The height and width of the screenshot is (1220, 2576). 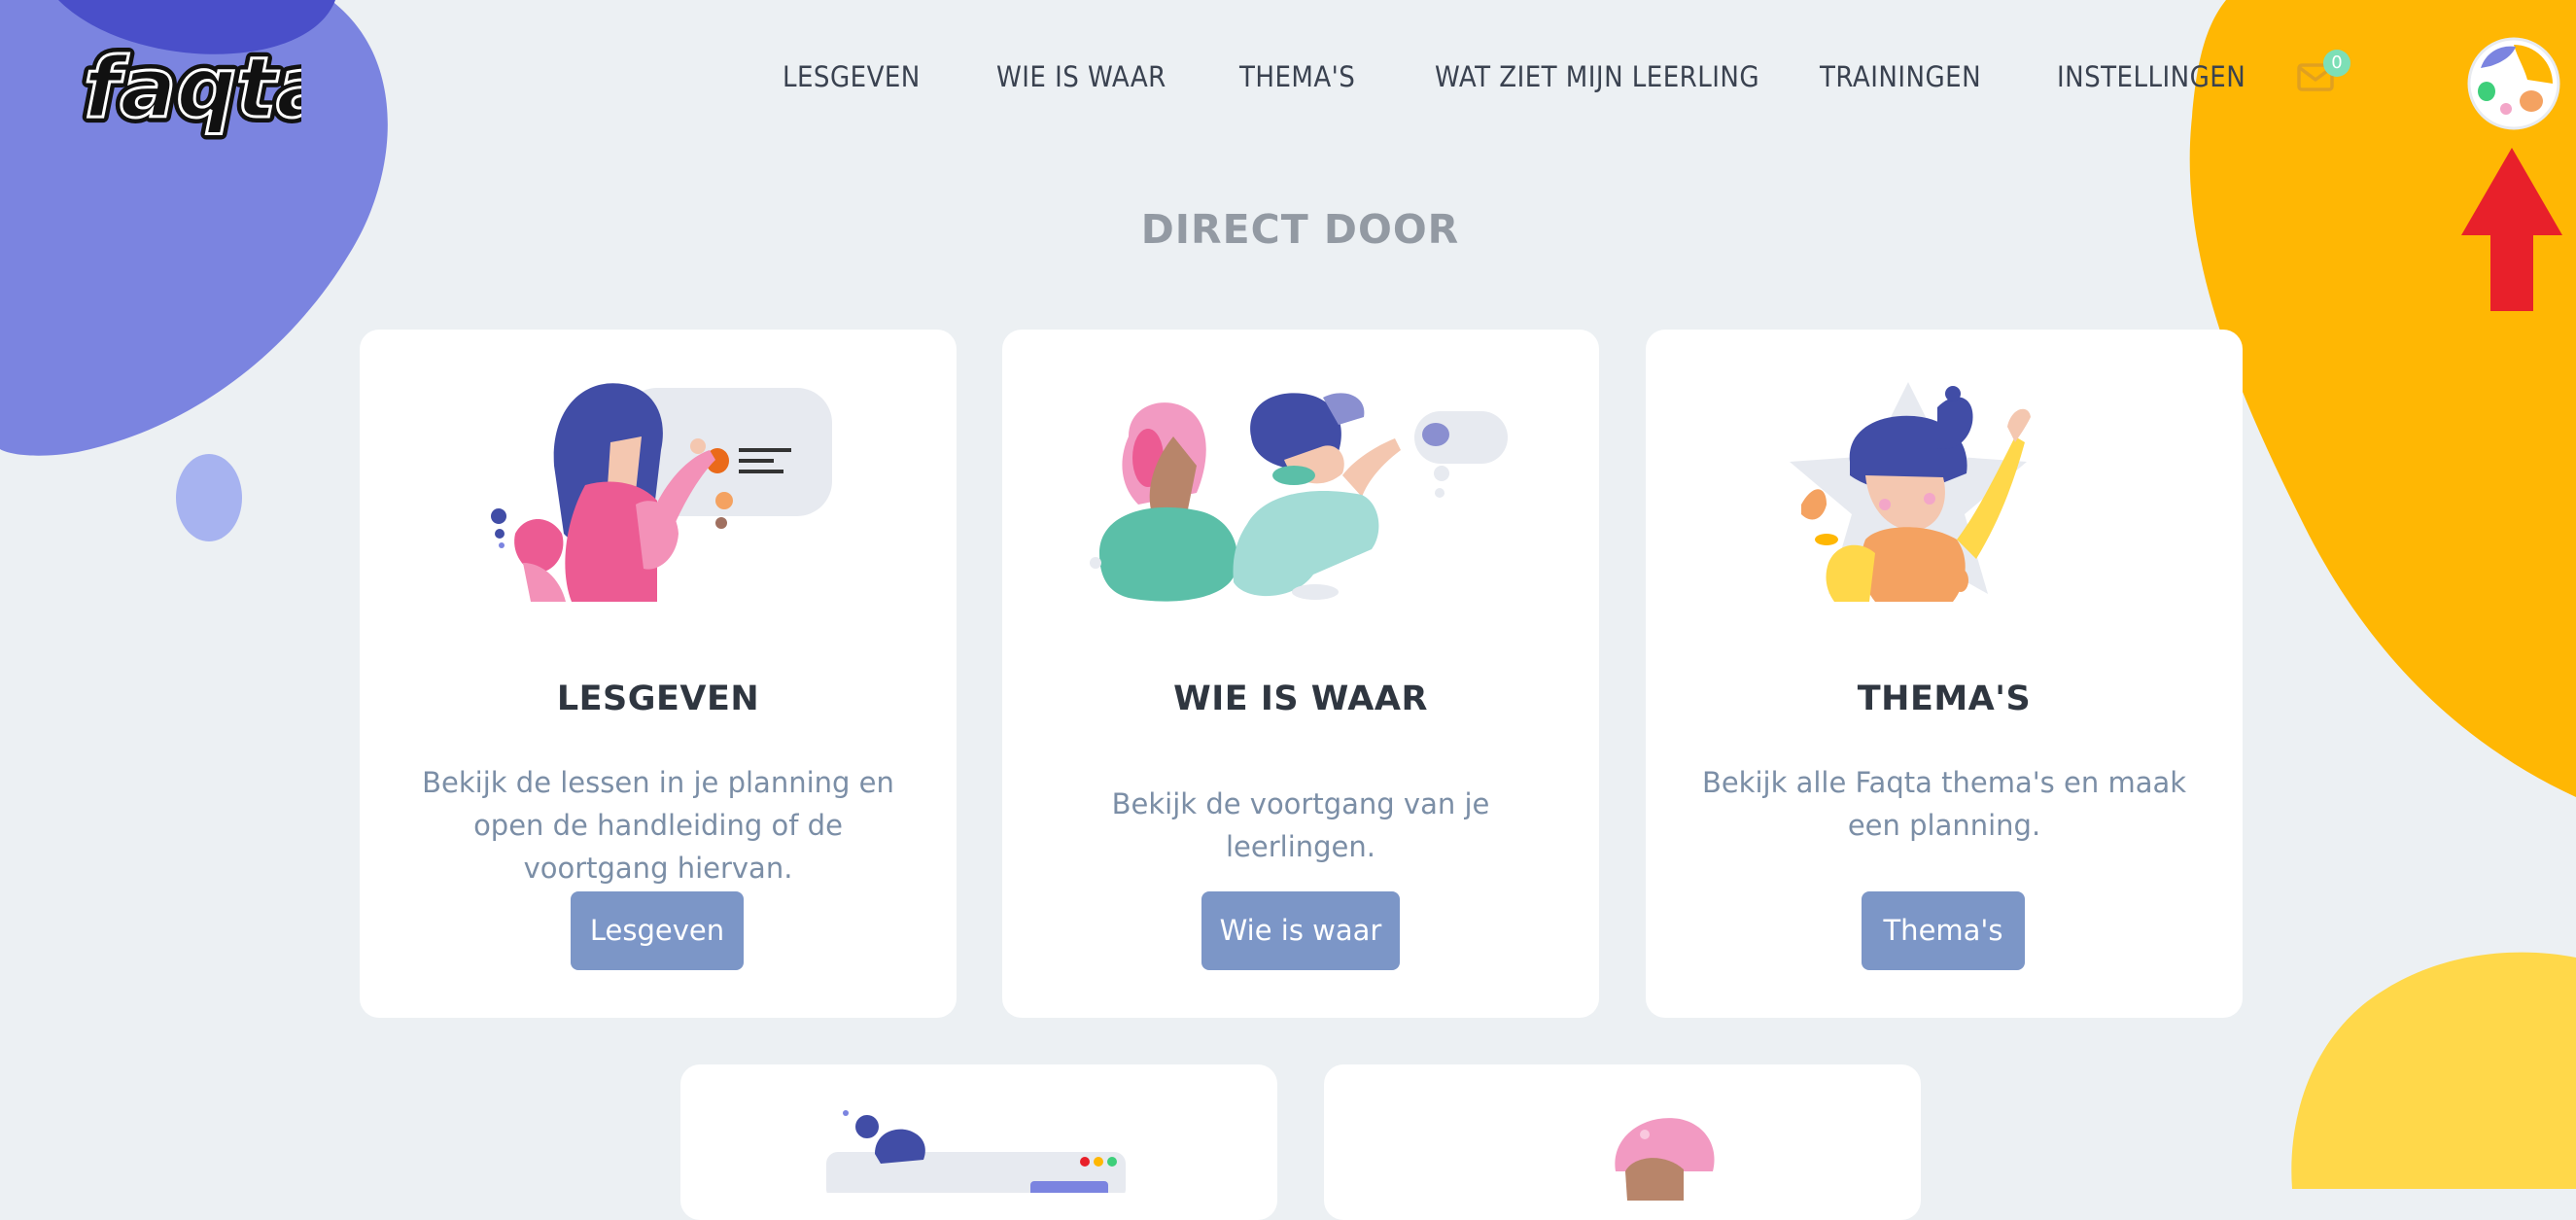 What do you see at coordinates (1665, 1160) in the screenshot?
I see `pink-hair-illustration` at bounding box center [1665, 1160].